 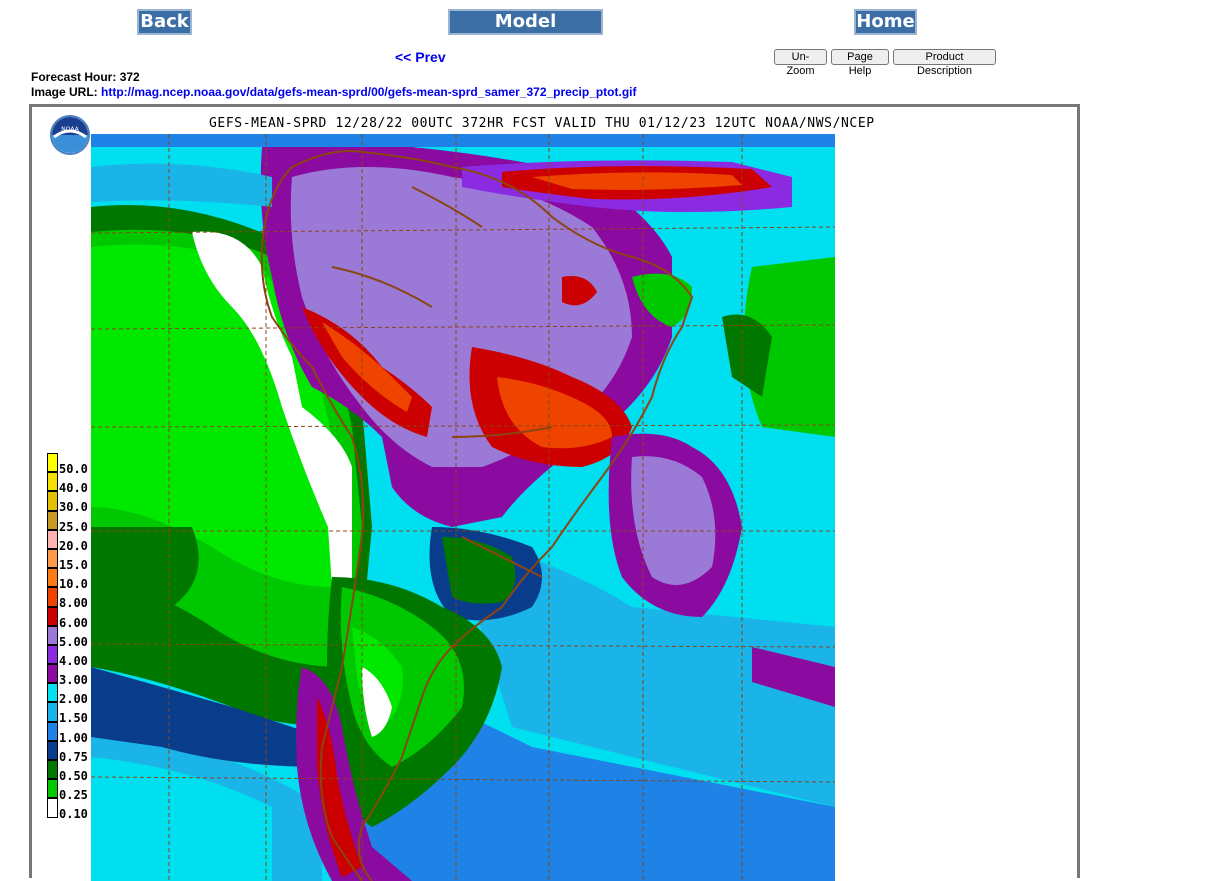 I want to click on prev-link: << Prev, so click(x=420, y=57).